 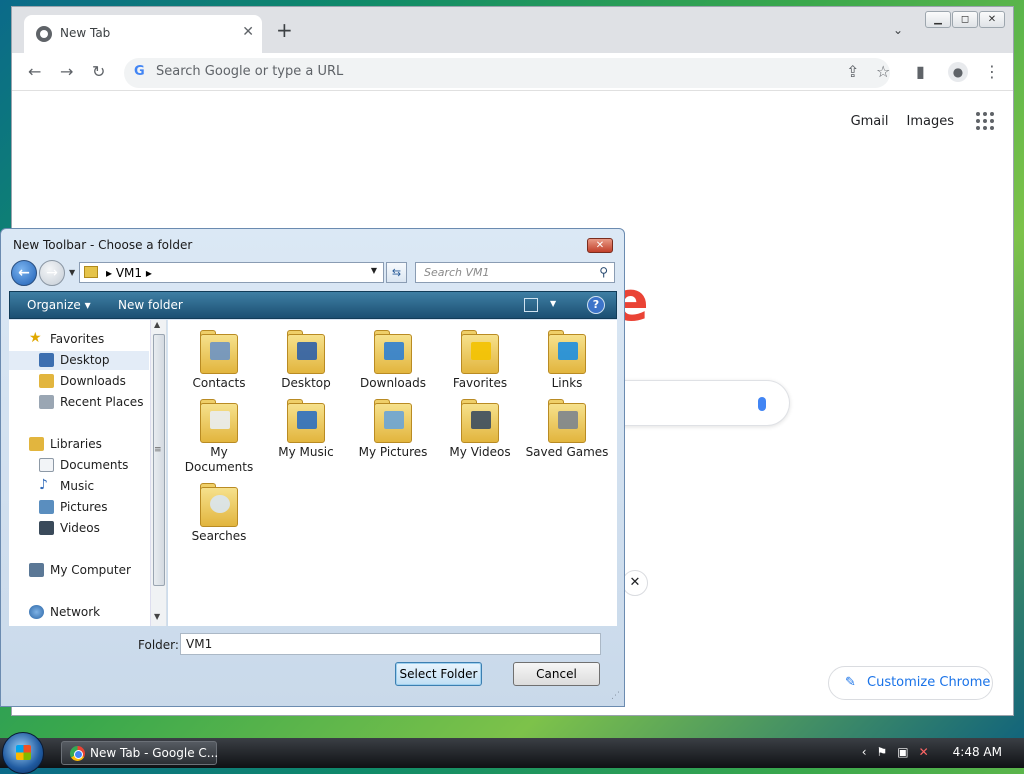 I want to click on pictures-folder-icon, so click(x=393, y=420).